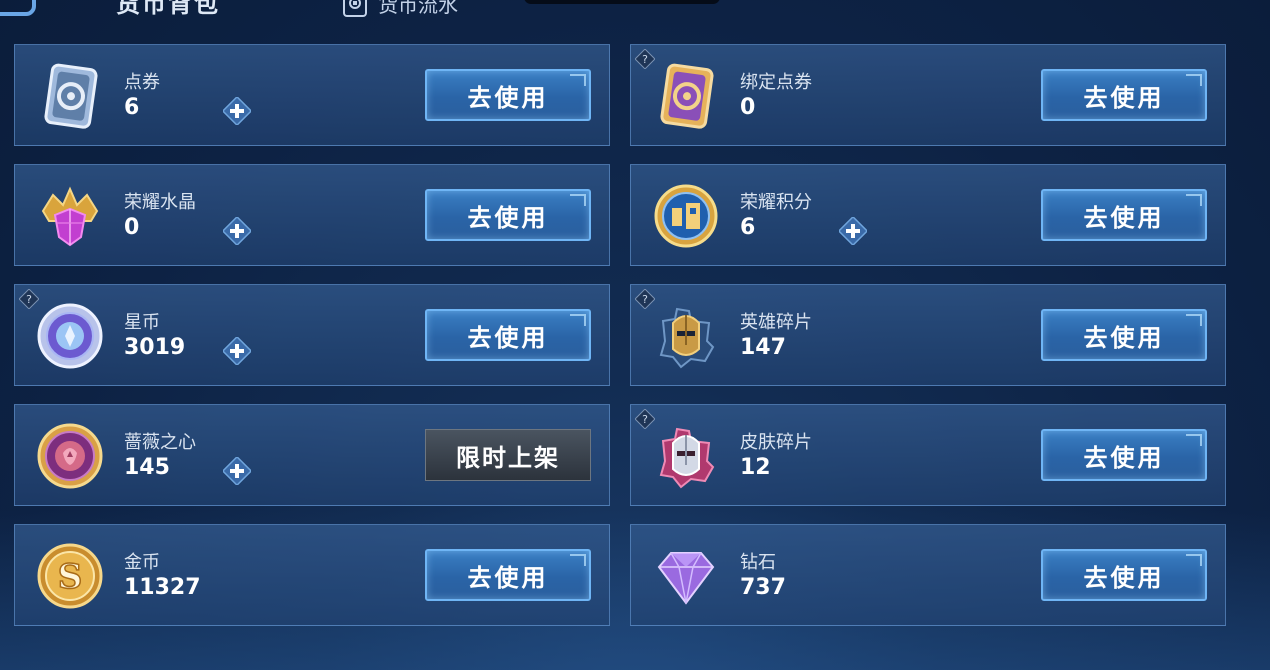  Describe the element at coordinates (312, 455) in the screenshot. I see `currency-card-rose-heart: 蔷薇之心 145 限时上架` at that location.